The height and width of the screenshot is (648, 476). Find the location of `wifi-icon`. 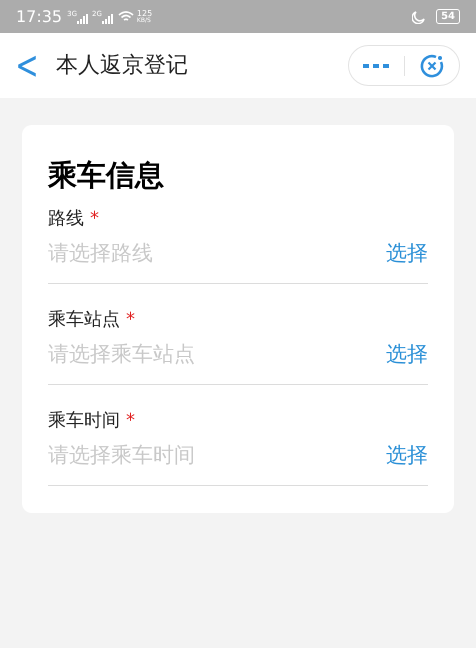

wifi-icon is located at coordinates (126, 16).